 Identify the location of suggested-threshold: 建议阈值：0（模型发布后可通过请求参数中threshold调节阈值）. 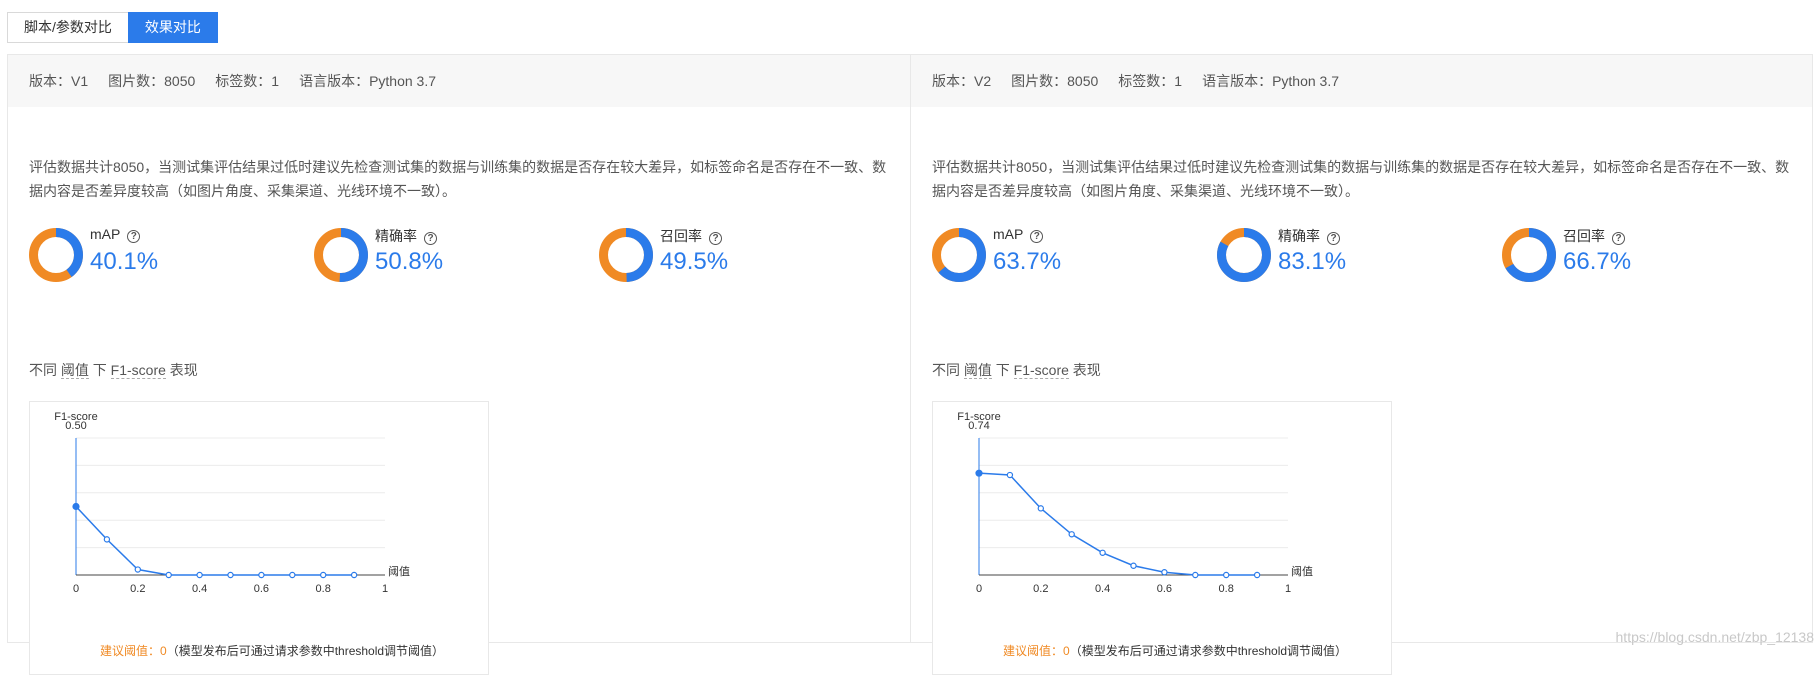
(272, 650).